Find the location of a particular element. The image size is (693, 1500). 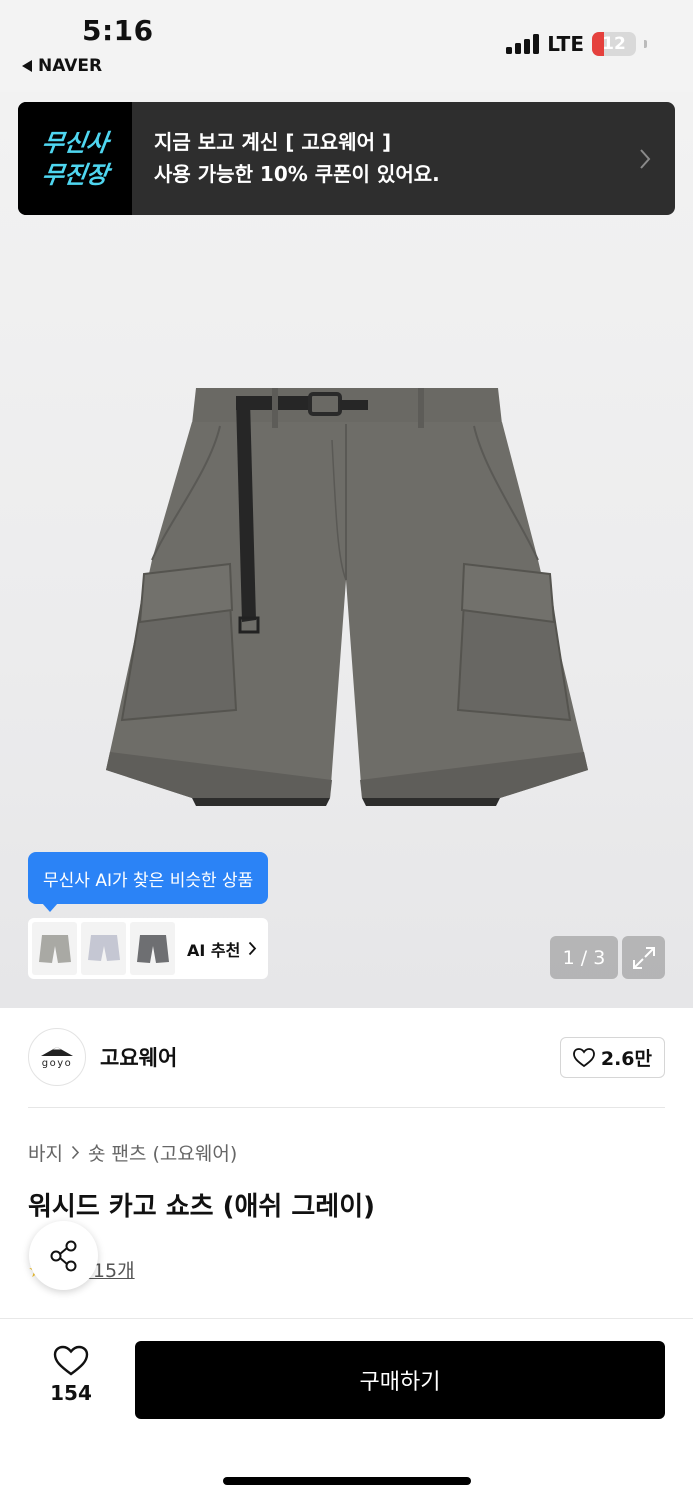

breadcrumb-subcategory: 숏 팬츠 (고요웨어) is located at coordinates (162, 1152).